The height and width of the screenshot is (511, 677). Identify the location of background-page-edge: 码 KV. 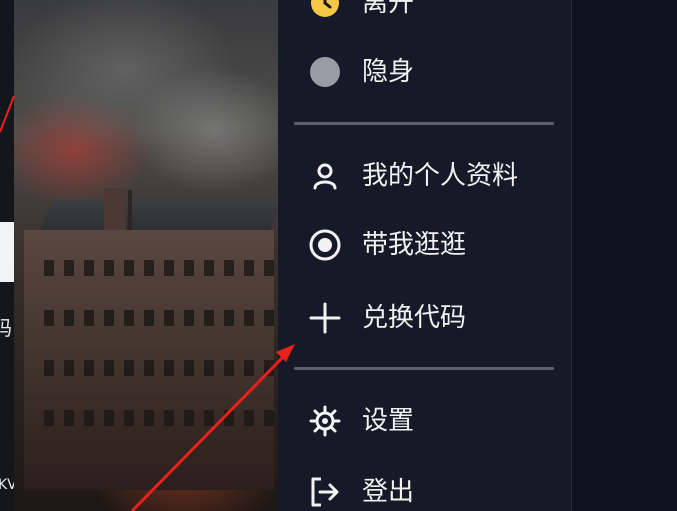
(8, 255).